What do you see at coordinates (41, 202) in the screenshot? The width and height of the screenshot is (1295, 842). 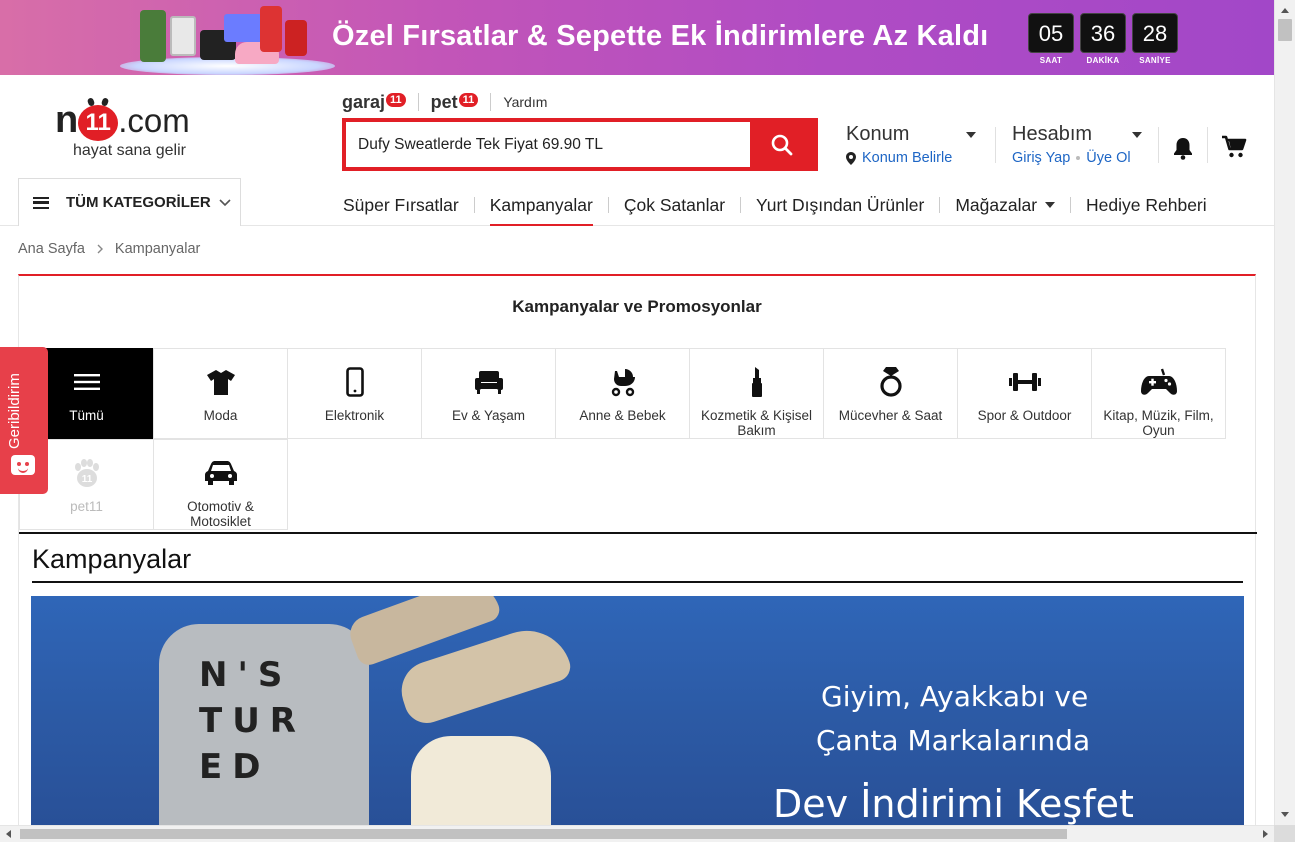 I see `menu-icon` at bounding box center [41, 202].